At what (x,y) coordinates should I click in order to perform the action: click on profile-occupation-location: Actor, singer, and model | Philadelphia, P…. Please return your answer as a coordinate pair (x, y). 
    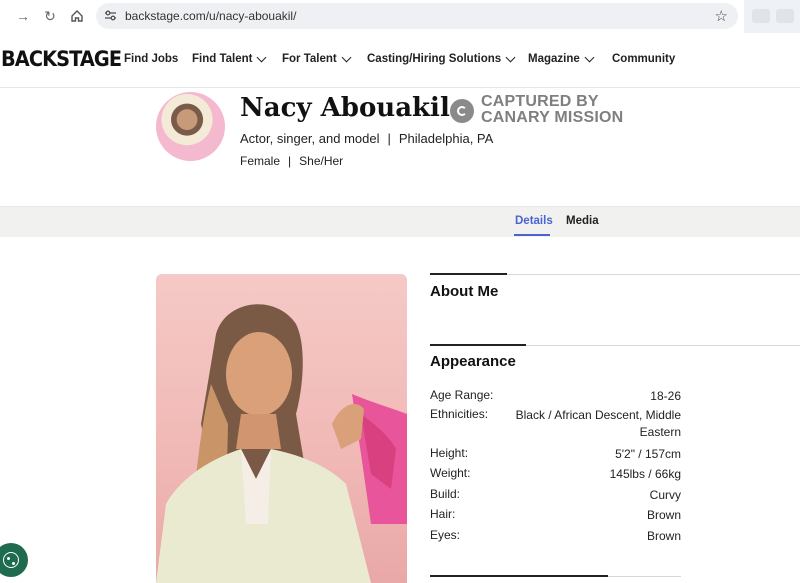
    Looking at the image, I should click on (366, 138).